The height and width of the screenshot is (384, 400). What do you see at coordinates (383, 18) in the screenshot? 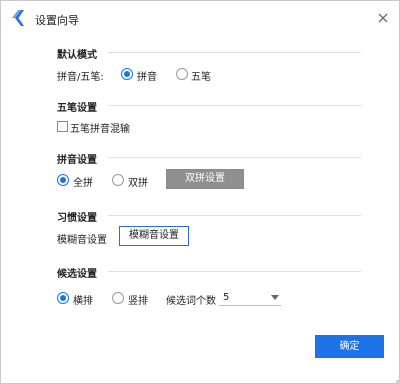
I see `close-icon` at bounding box center [383, 18].